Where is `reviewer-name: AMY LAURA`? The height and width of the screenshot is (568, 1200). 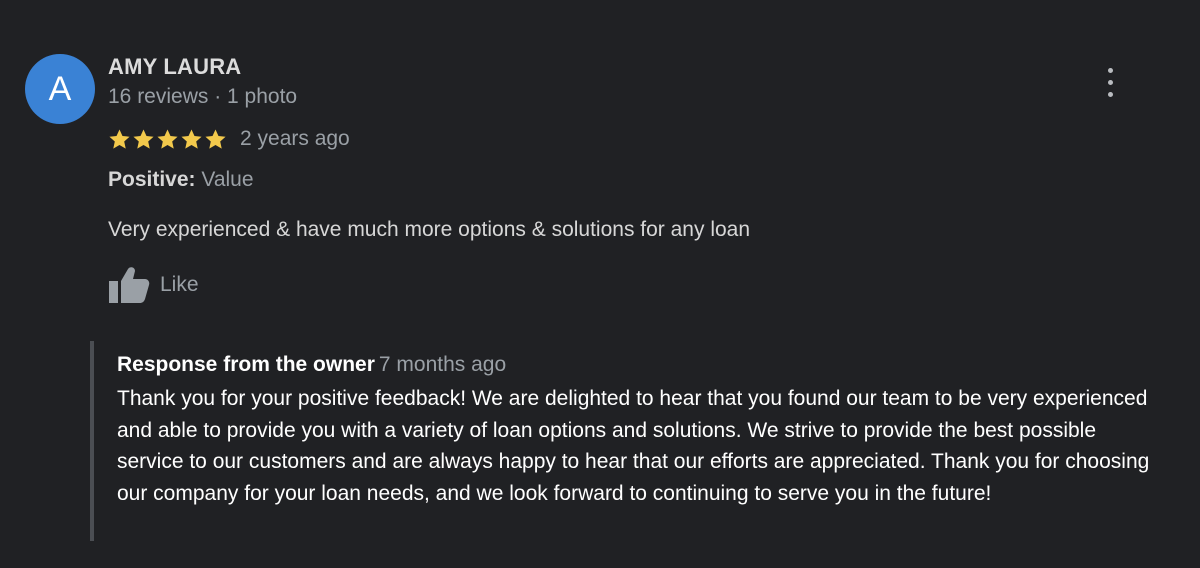 reviewer-name: AMY LAURA is located at coordinates (174, 67).